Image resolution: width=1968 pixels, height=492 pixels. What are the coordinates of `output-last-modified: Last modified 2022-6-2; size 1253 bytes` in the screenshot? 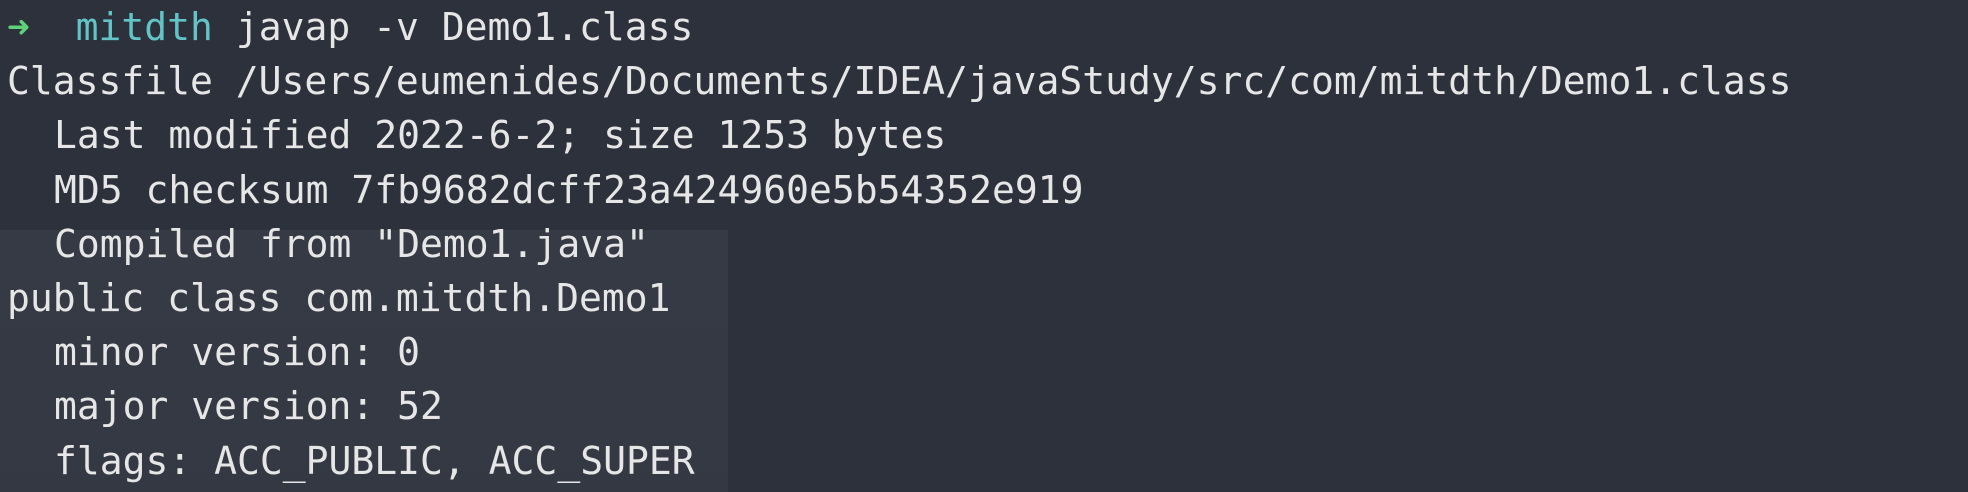 It's located at (500, 135).